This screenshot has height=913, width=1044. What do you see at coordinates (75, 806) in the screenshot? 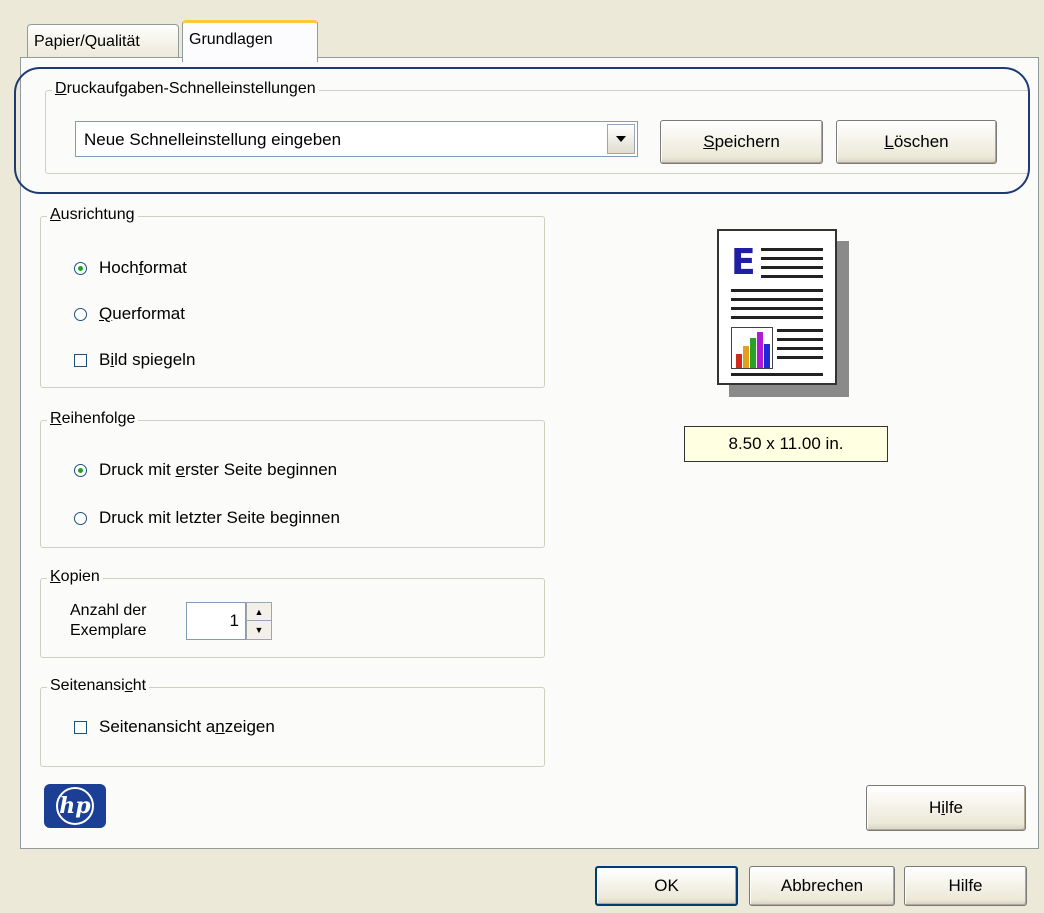
I see `hp-logo: hp` at bounding box center [75, 806].